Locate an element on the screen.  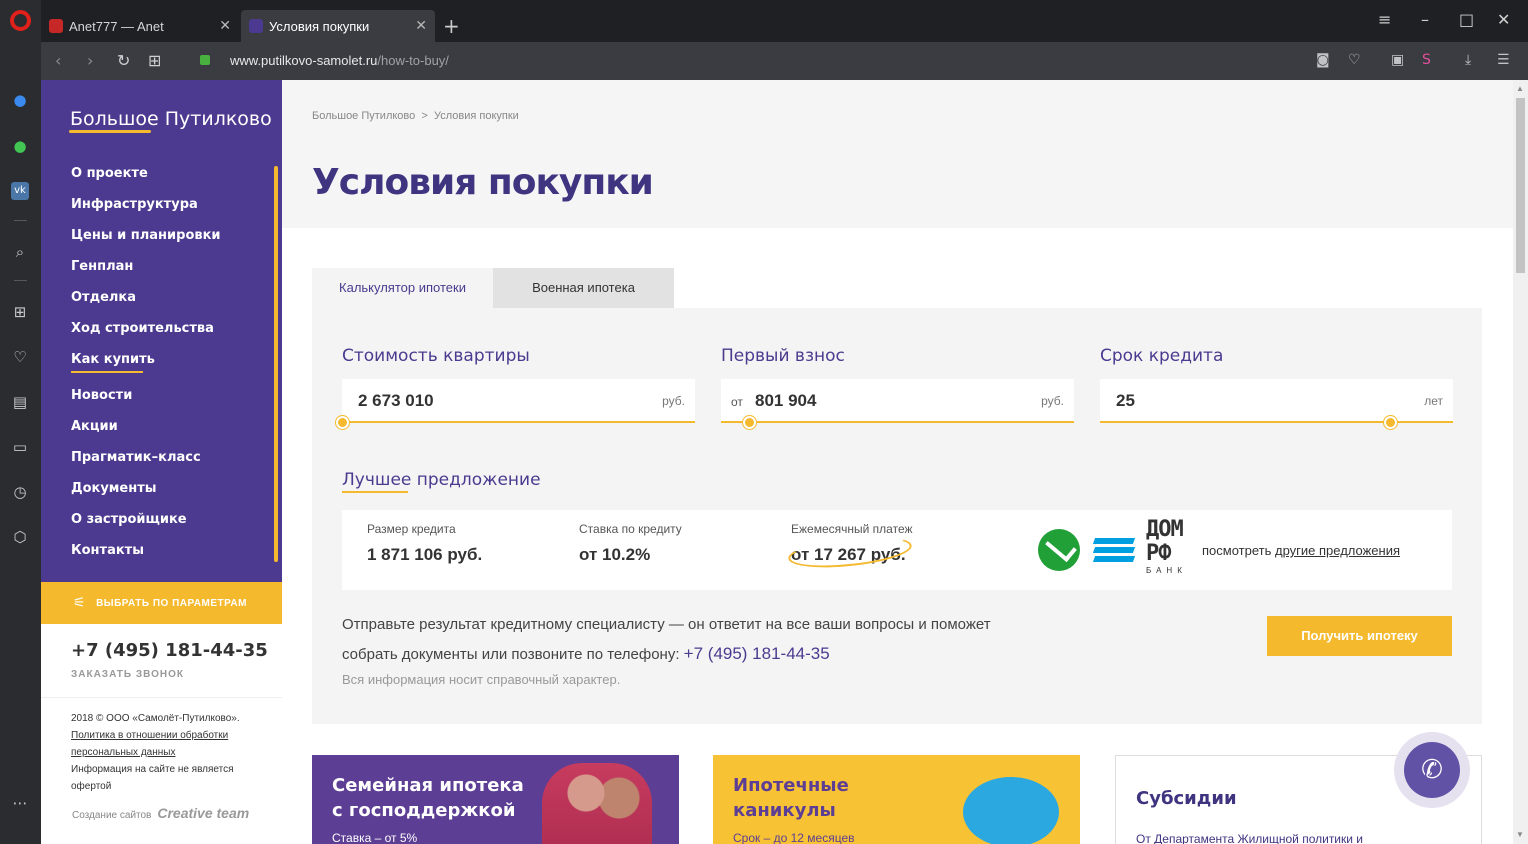
page-scrollbar: ▲ ▼ is located at coordinates (1520, 462).